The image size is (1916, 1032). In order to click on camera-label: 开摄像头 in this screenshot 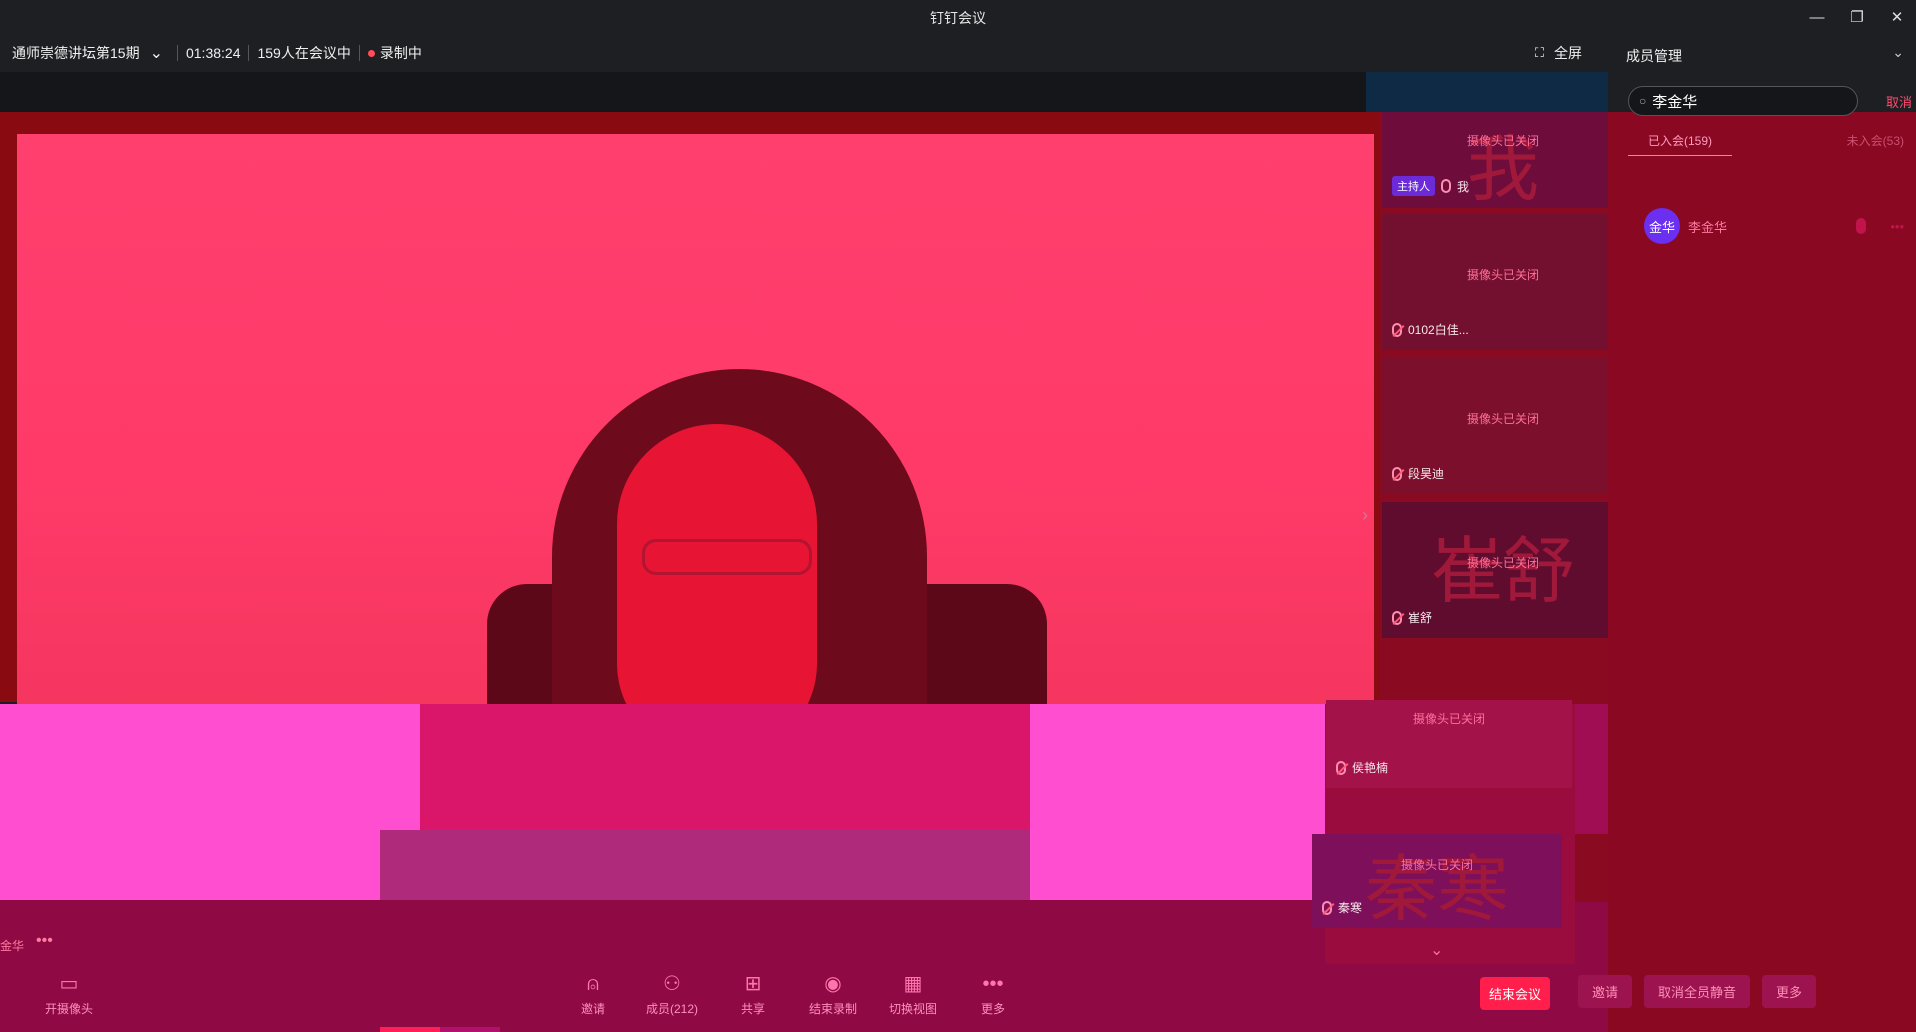, I will do `click(68, 1009)`.